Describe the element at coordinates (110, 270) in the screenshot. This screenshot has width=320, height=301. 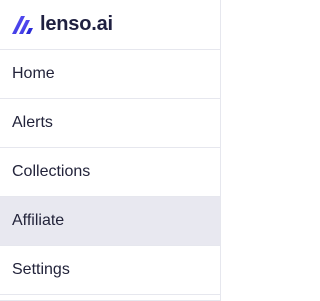
I see `menu-item-settings: Settings` at that location.